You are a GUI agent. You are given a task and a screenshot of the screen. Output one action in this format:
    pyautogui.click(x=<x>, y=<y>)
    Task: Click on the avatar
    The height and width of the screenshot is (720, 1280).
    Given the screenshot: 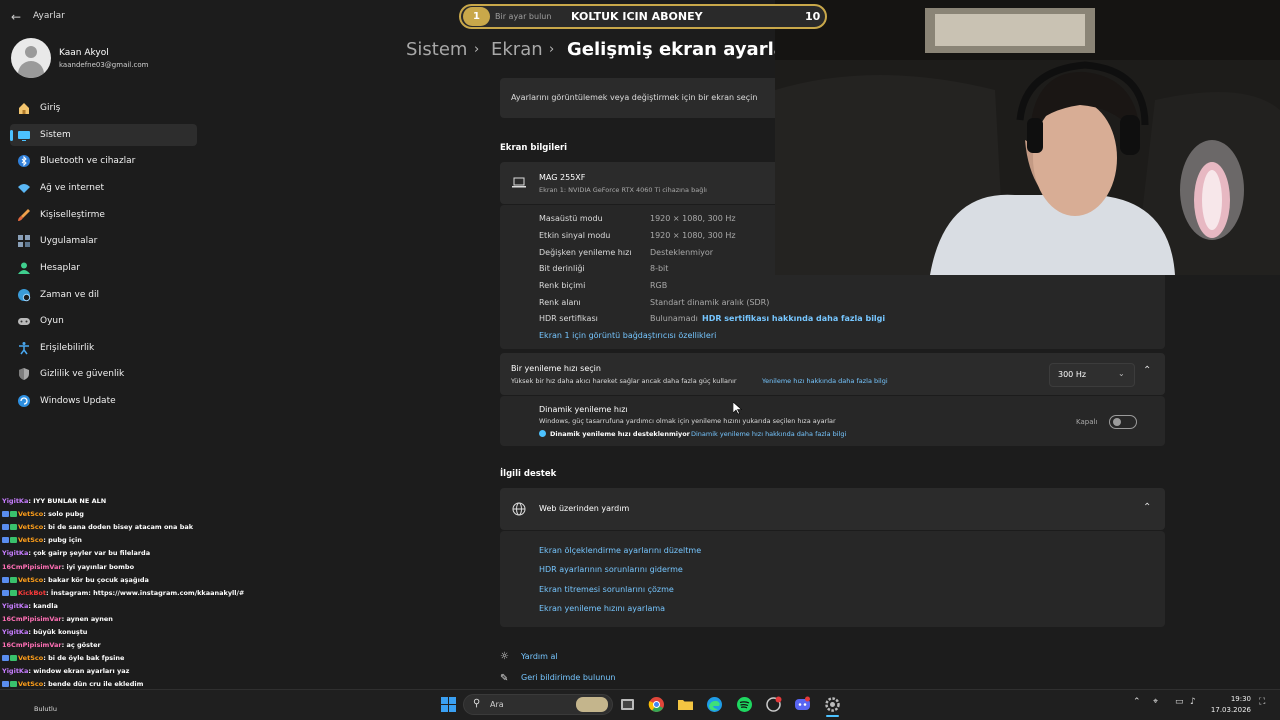 What is the action you would take?
    pyautogui.click(x=31, y=58)
    